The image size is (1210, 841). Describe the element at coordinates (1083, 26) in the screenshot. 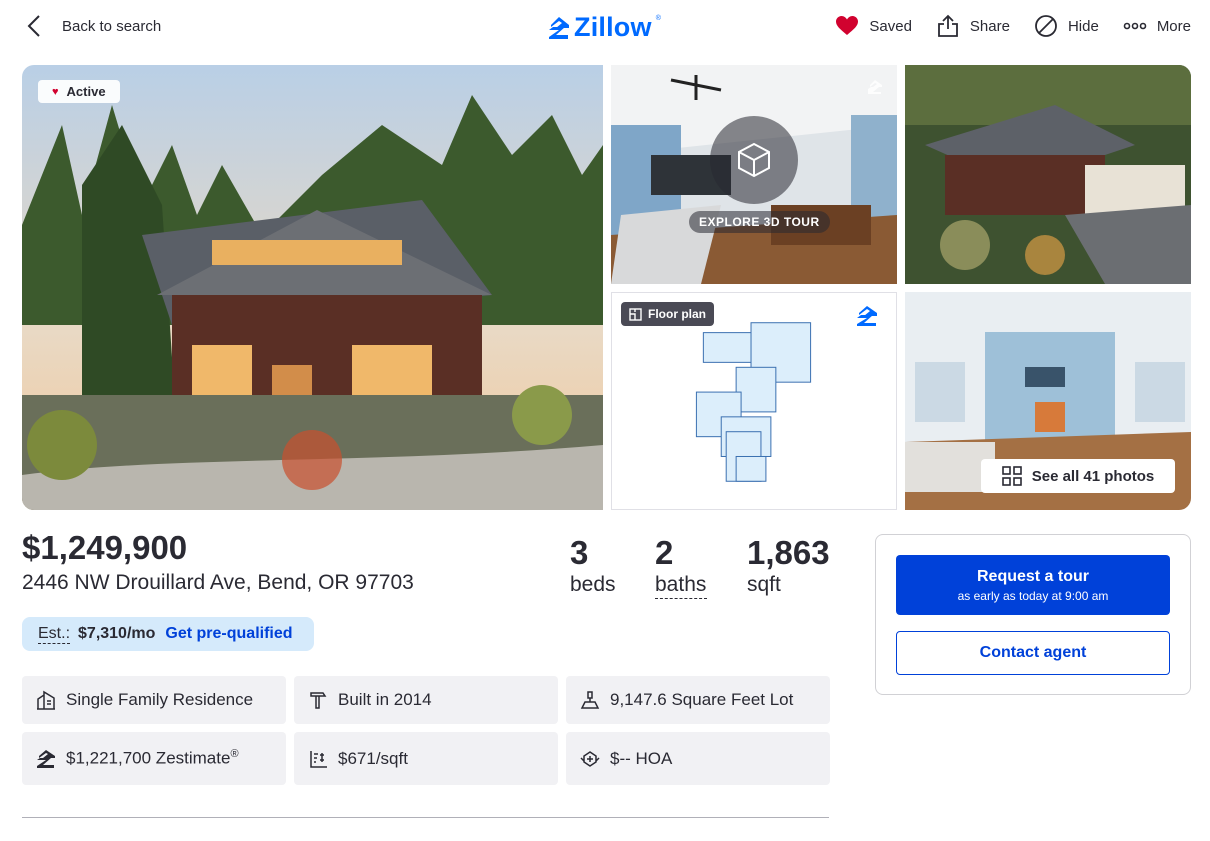

I see `hide-label: Hide` at that location.